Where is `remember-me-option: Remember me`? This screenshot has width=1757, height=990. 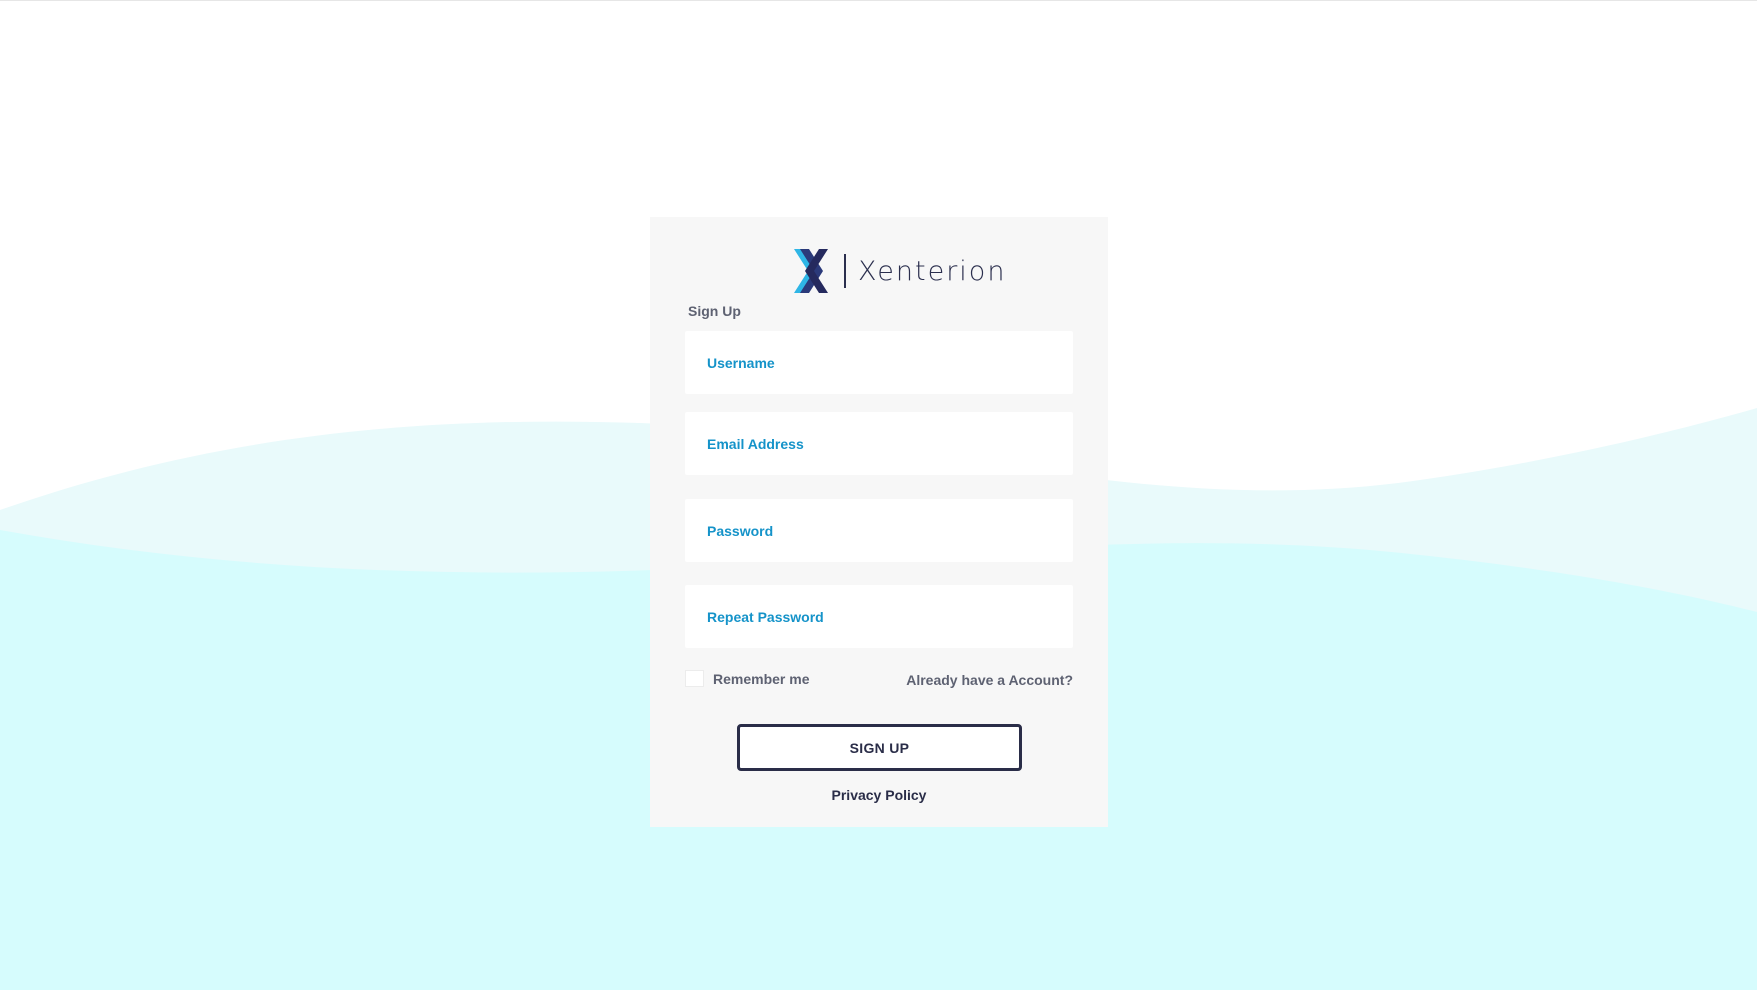 remember-me-option: Remember me is located at coordinates (747, 678).